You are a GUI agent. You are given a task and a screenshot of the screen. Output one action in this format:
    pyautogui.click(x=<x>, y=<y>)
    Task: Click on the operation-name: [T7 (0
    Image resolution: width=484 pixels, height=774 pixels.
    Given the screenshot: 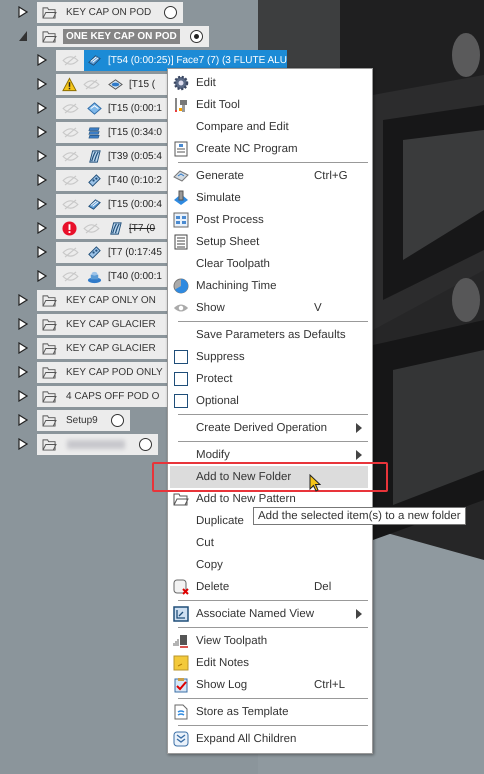 What is the action you would take?
    pyautogui.click(x=142, y=228)
    